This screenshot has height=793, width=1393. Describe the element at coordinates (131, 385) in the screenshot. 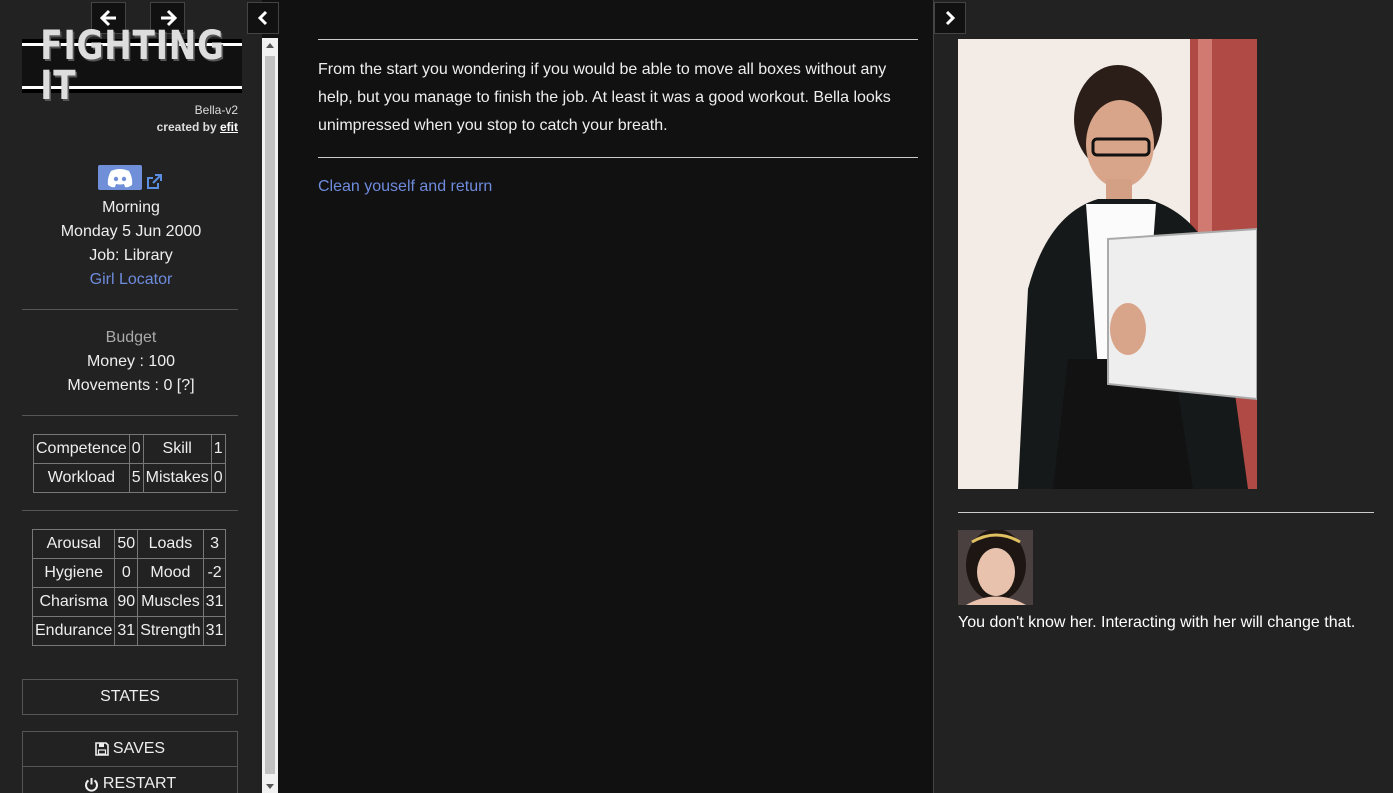

I see `movements-label: Movements : 0 [?]` at that location.